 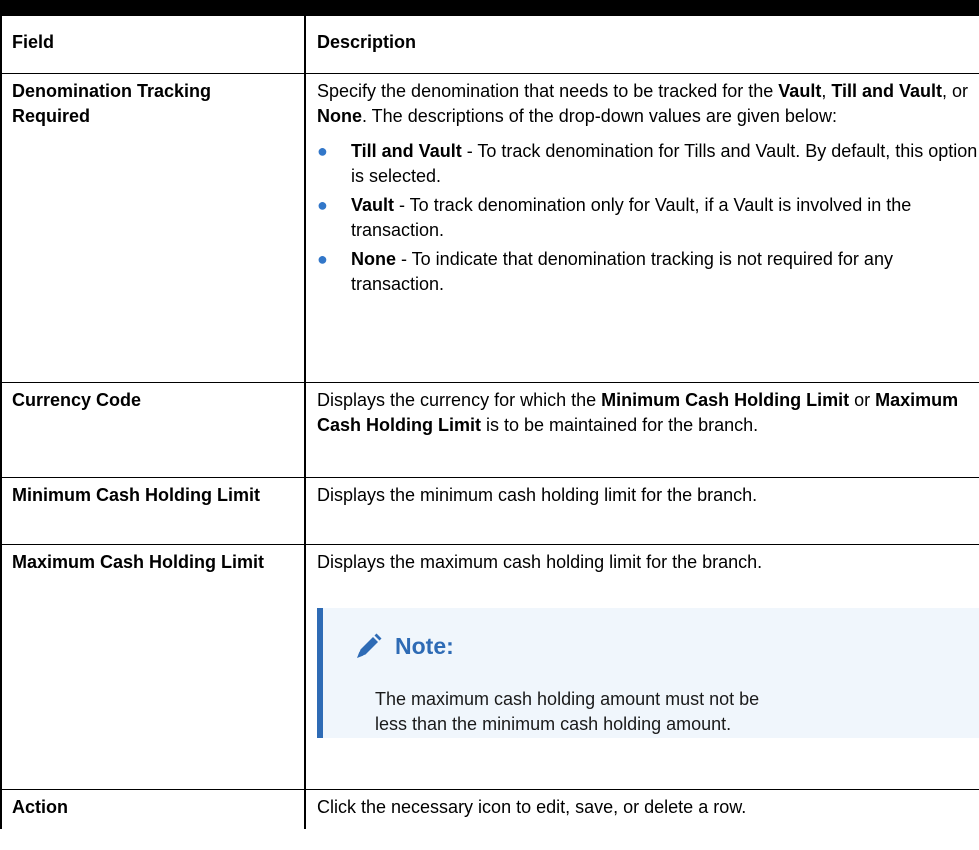 What do you see at coordinates (406, 150) in the screenshot?
I see `option-term: Till and Vault` at bounding box center [406, 150].